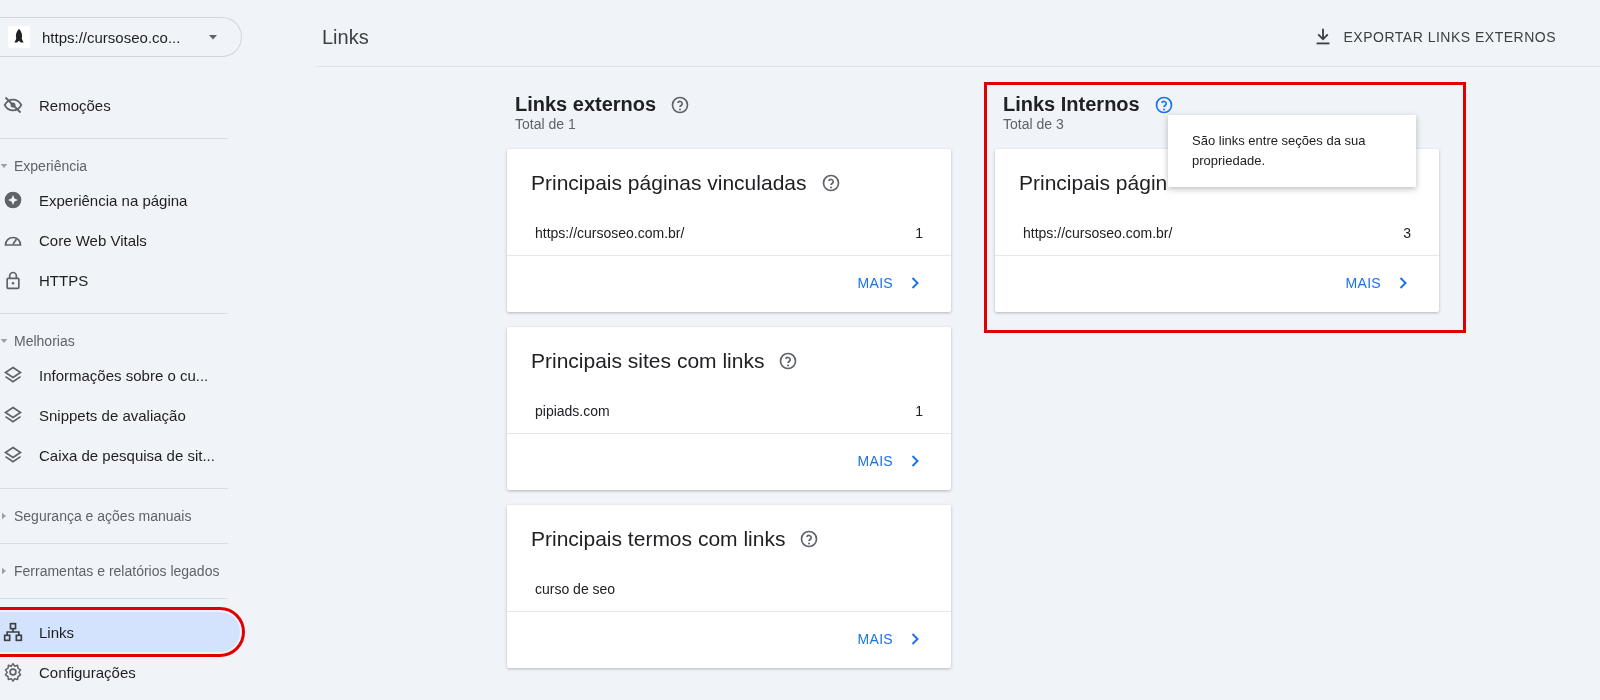 The image size is (1600, 700). What do you see at coordinates (669, 183) in the screenshot?
I see `card-title: Principais páginas vinculadas` at bounding box center [669, 183].